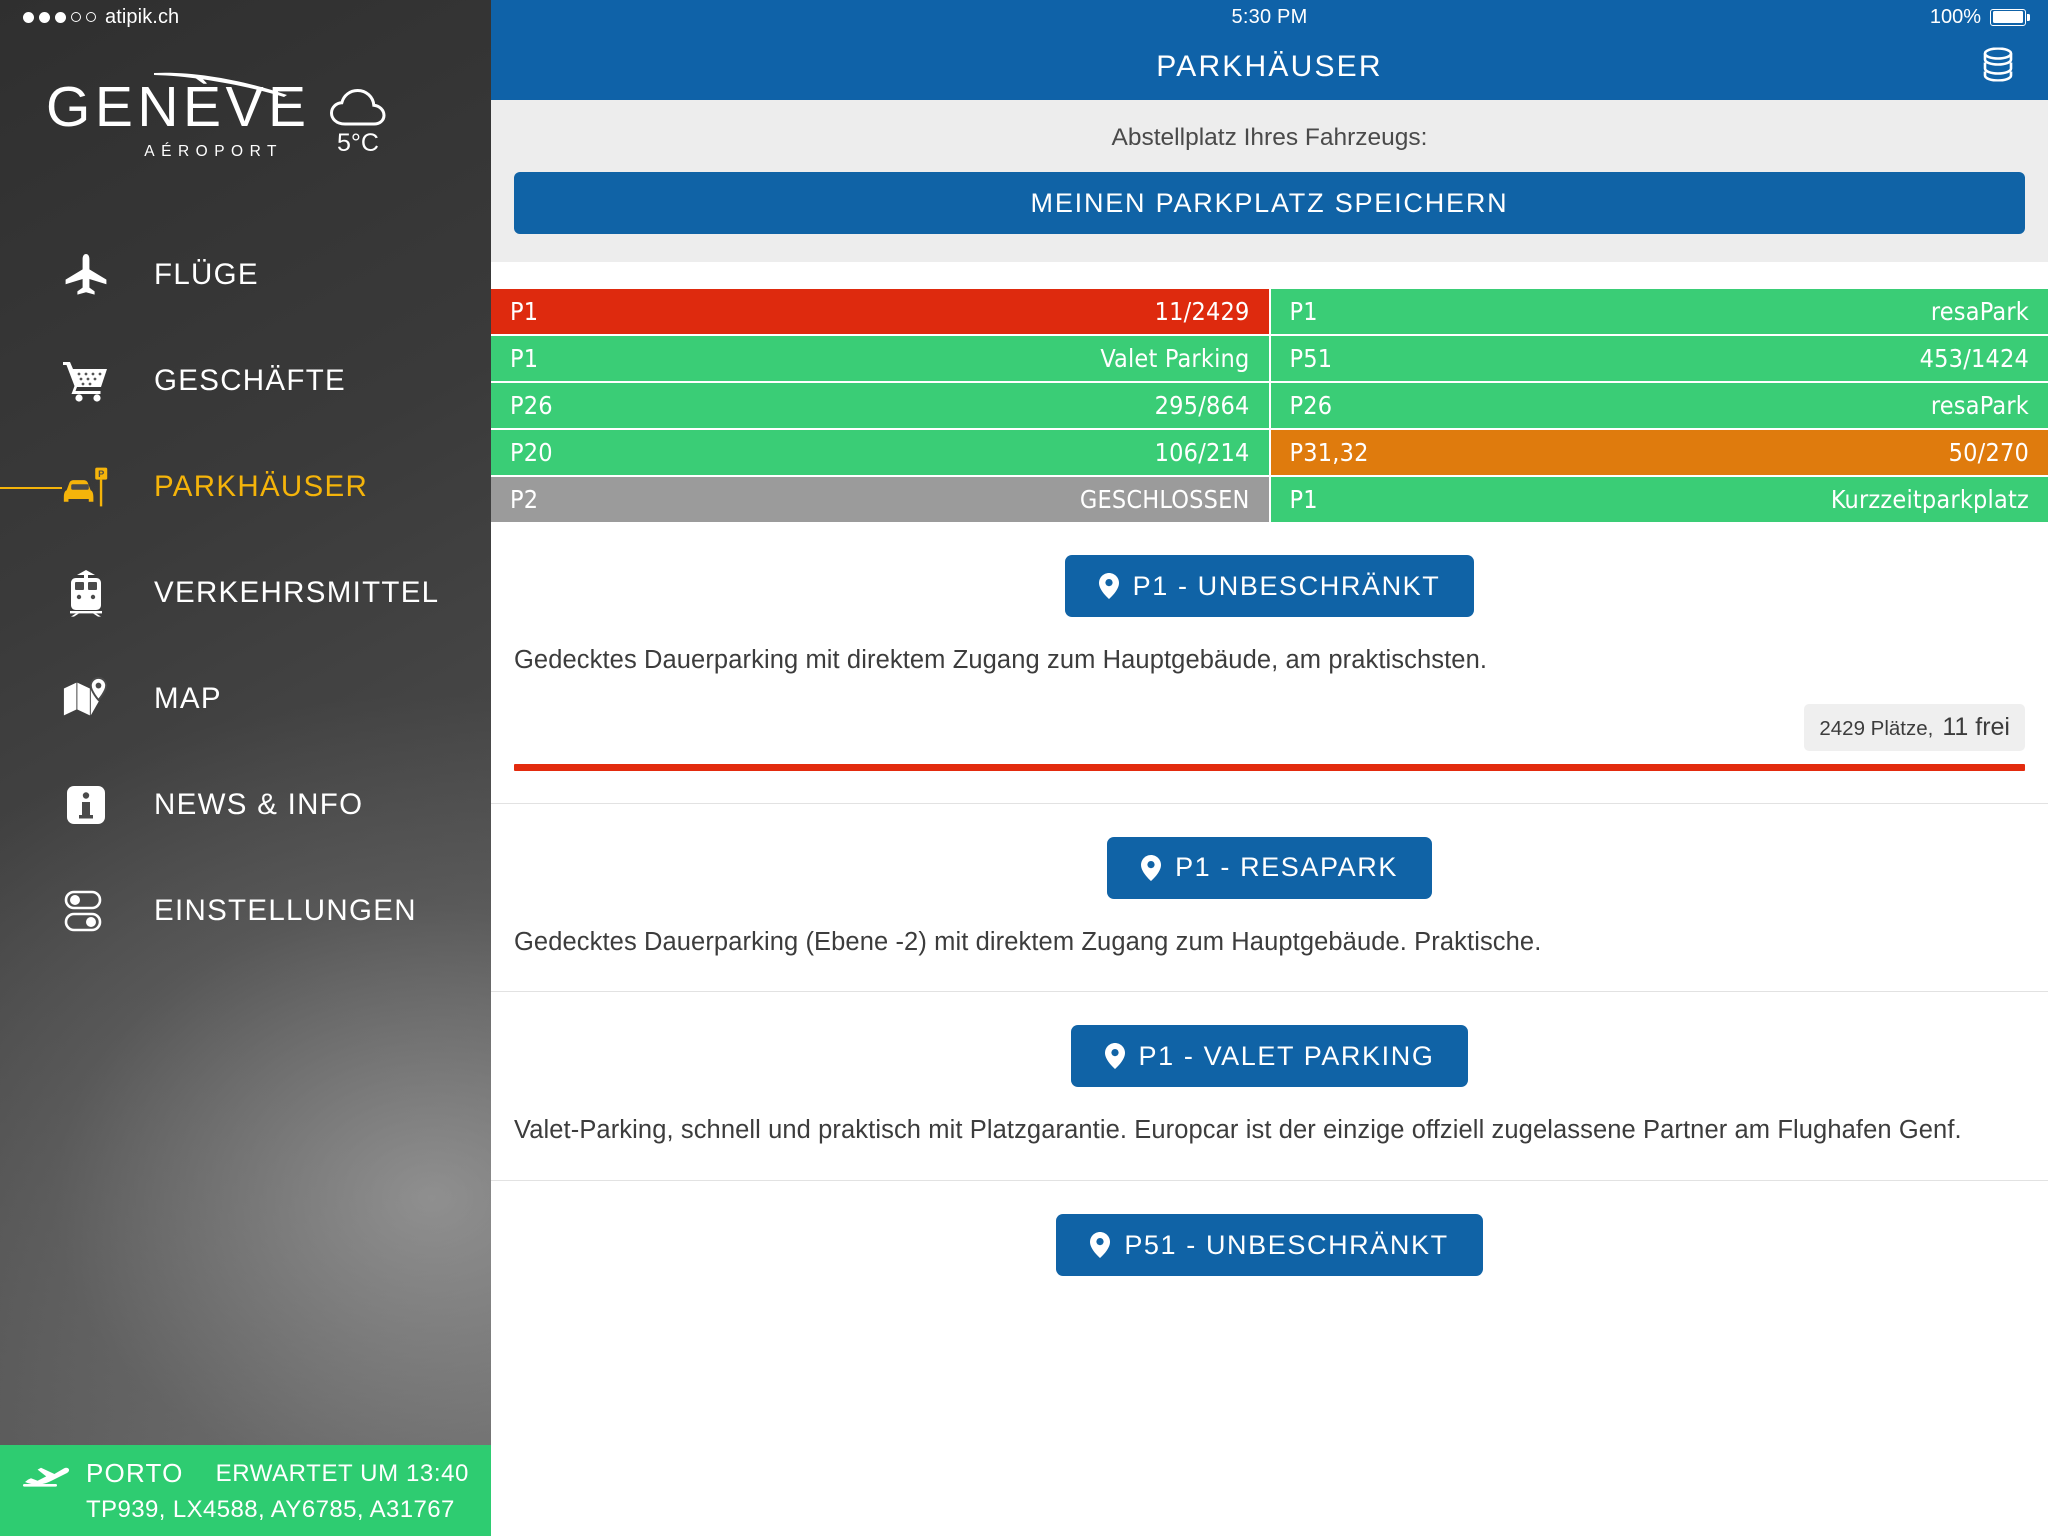  Describe the element at coordinates (245, 911) in the screenshot. I see `sidebar-item-einstellungen: EINSTELLUNGEN` at that location.